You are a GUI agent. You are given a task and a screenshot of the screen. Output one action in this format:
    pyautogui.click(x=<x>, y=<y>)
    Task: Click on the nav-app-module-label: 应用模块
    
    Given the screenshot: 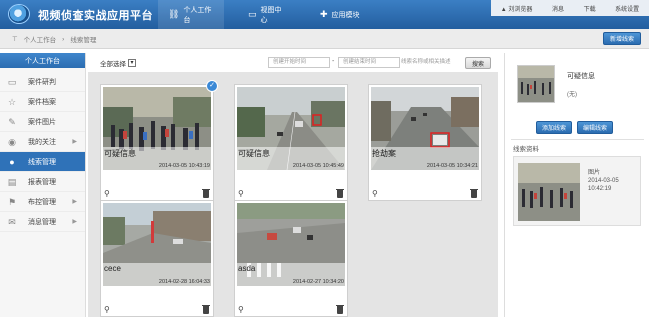 What is the action you would take?
    pyautogui.click(x=345, y=15)
    